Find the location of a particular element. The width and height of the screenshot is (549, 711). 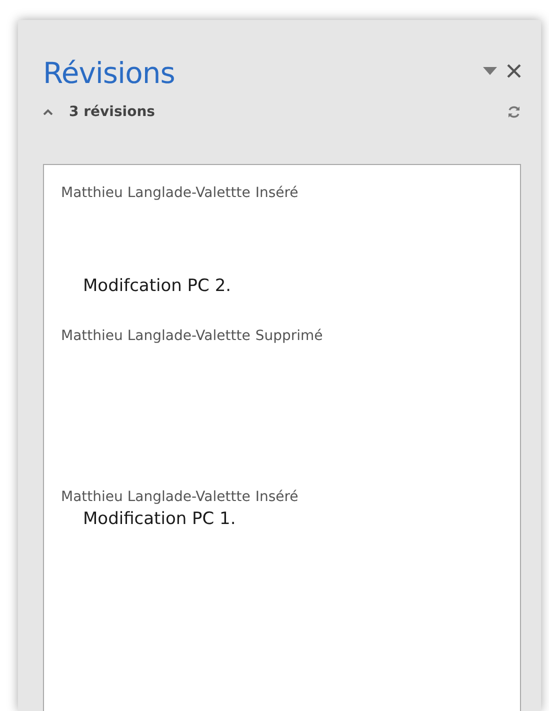

revision-action: Supprimé is located at coordinates (289, 336).